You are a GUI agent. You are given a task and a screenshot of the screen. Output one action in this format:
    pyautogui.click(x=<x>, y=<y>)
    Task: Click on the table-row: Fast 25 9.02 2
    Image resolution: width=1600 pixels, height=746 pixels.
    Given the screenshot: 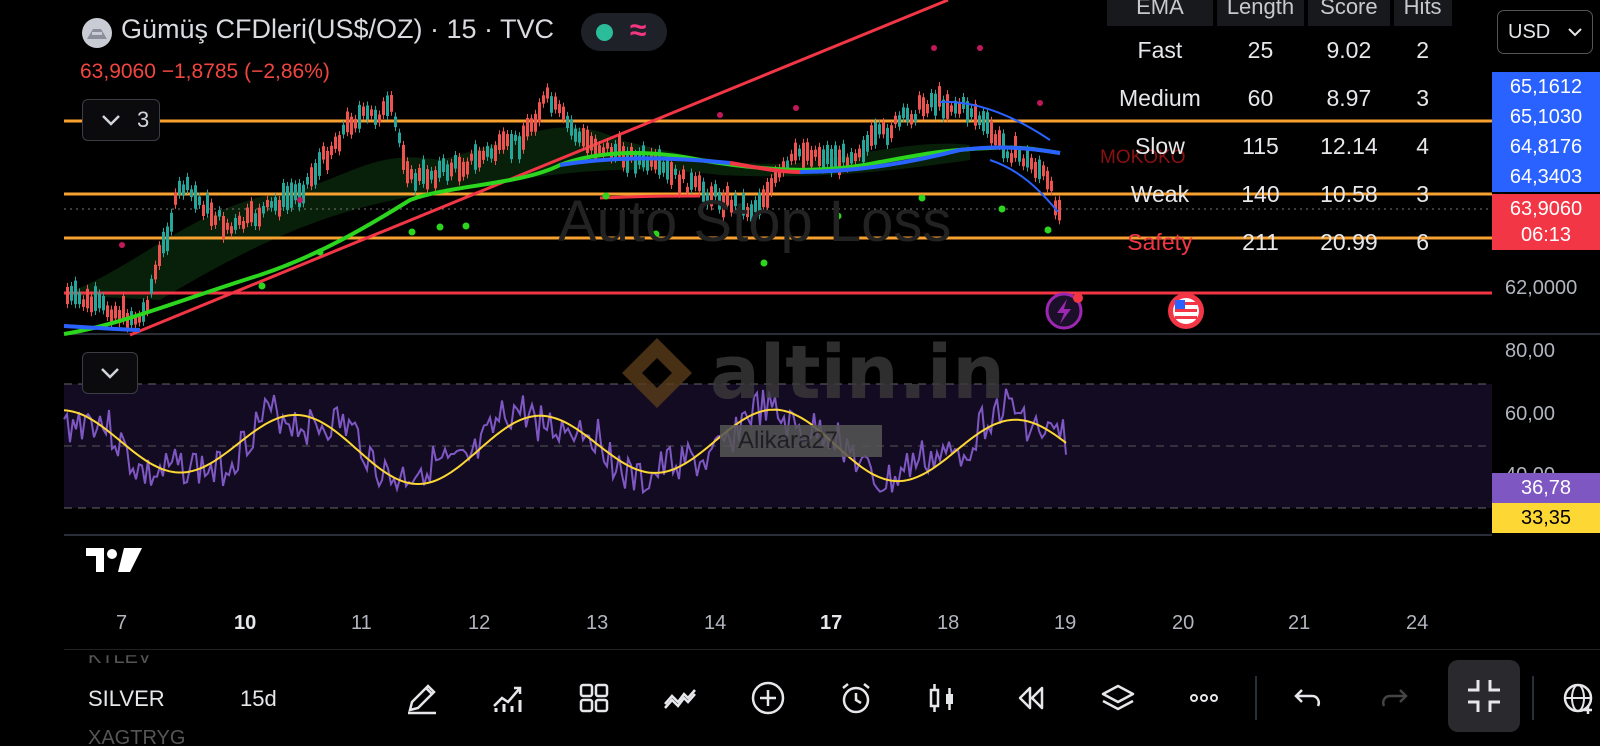 What is the action you would take?
    pyautogui.click(x=1279, y=50)
    